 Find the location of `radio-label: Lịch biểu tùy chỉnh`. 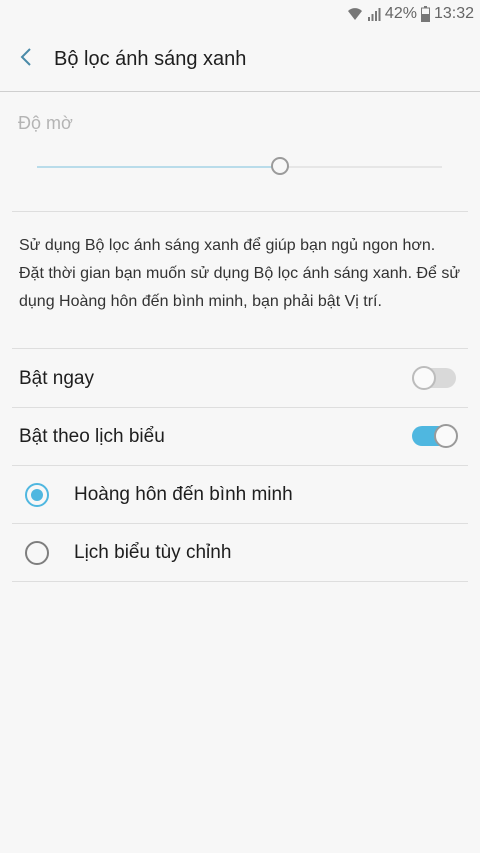

radio-label: Lịch biểu tùy chỉnh is located at coordinates (153, 552).